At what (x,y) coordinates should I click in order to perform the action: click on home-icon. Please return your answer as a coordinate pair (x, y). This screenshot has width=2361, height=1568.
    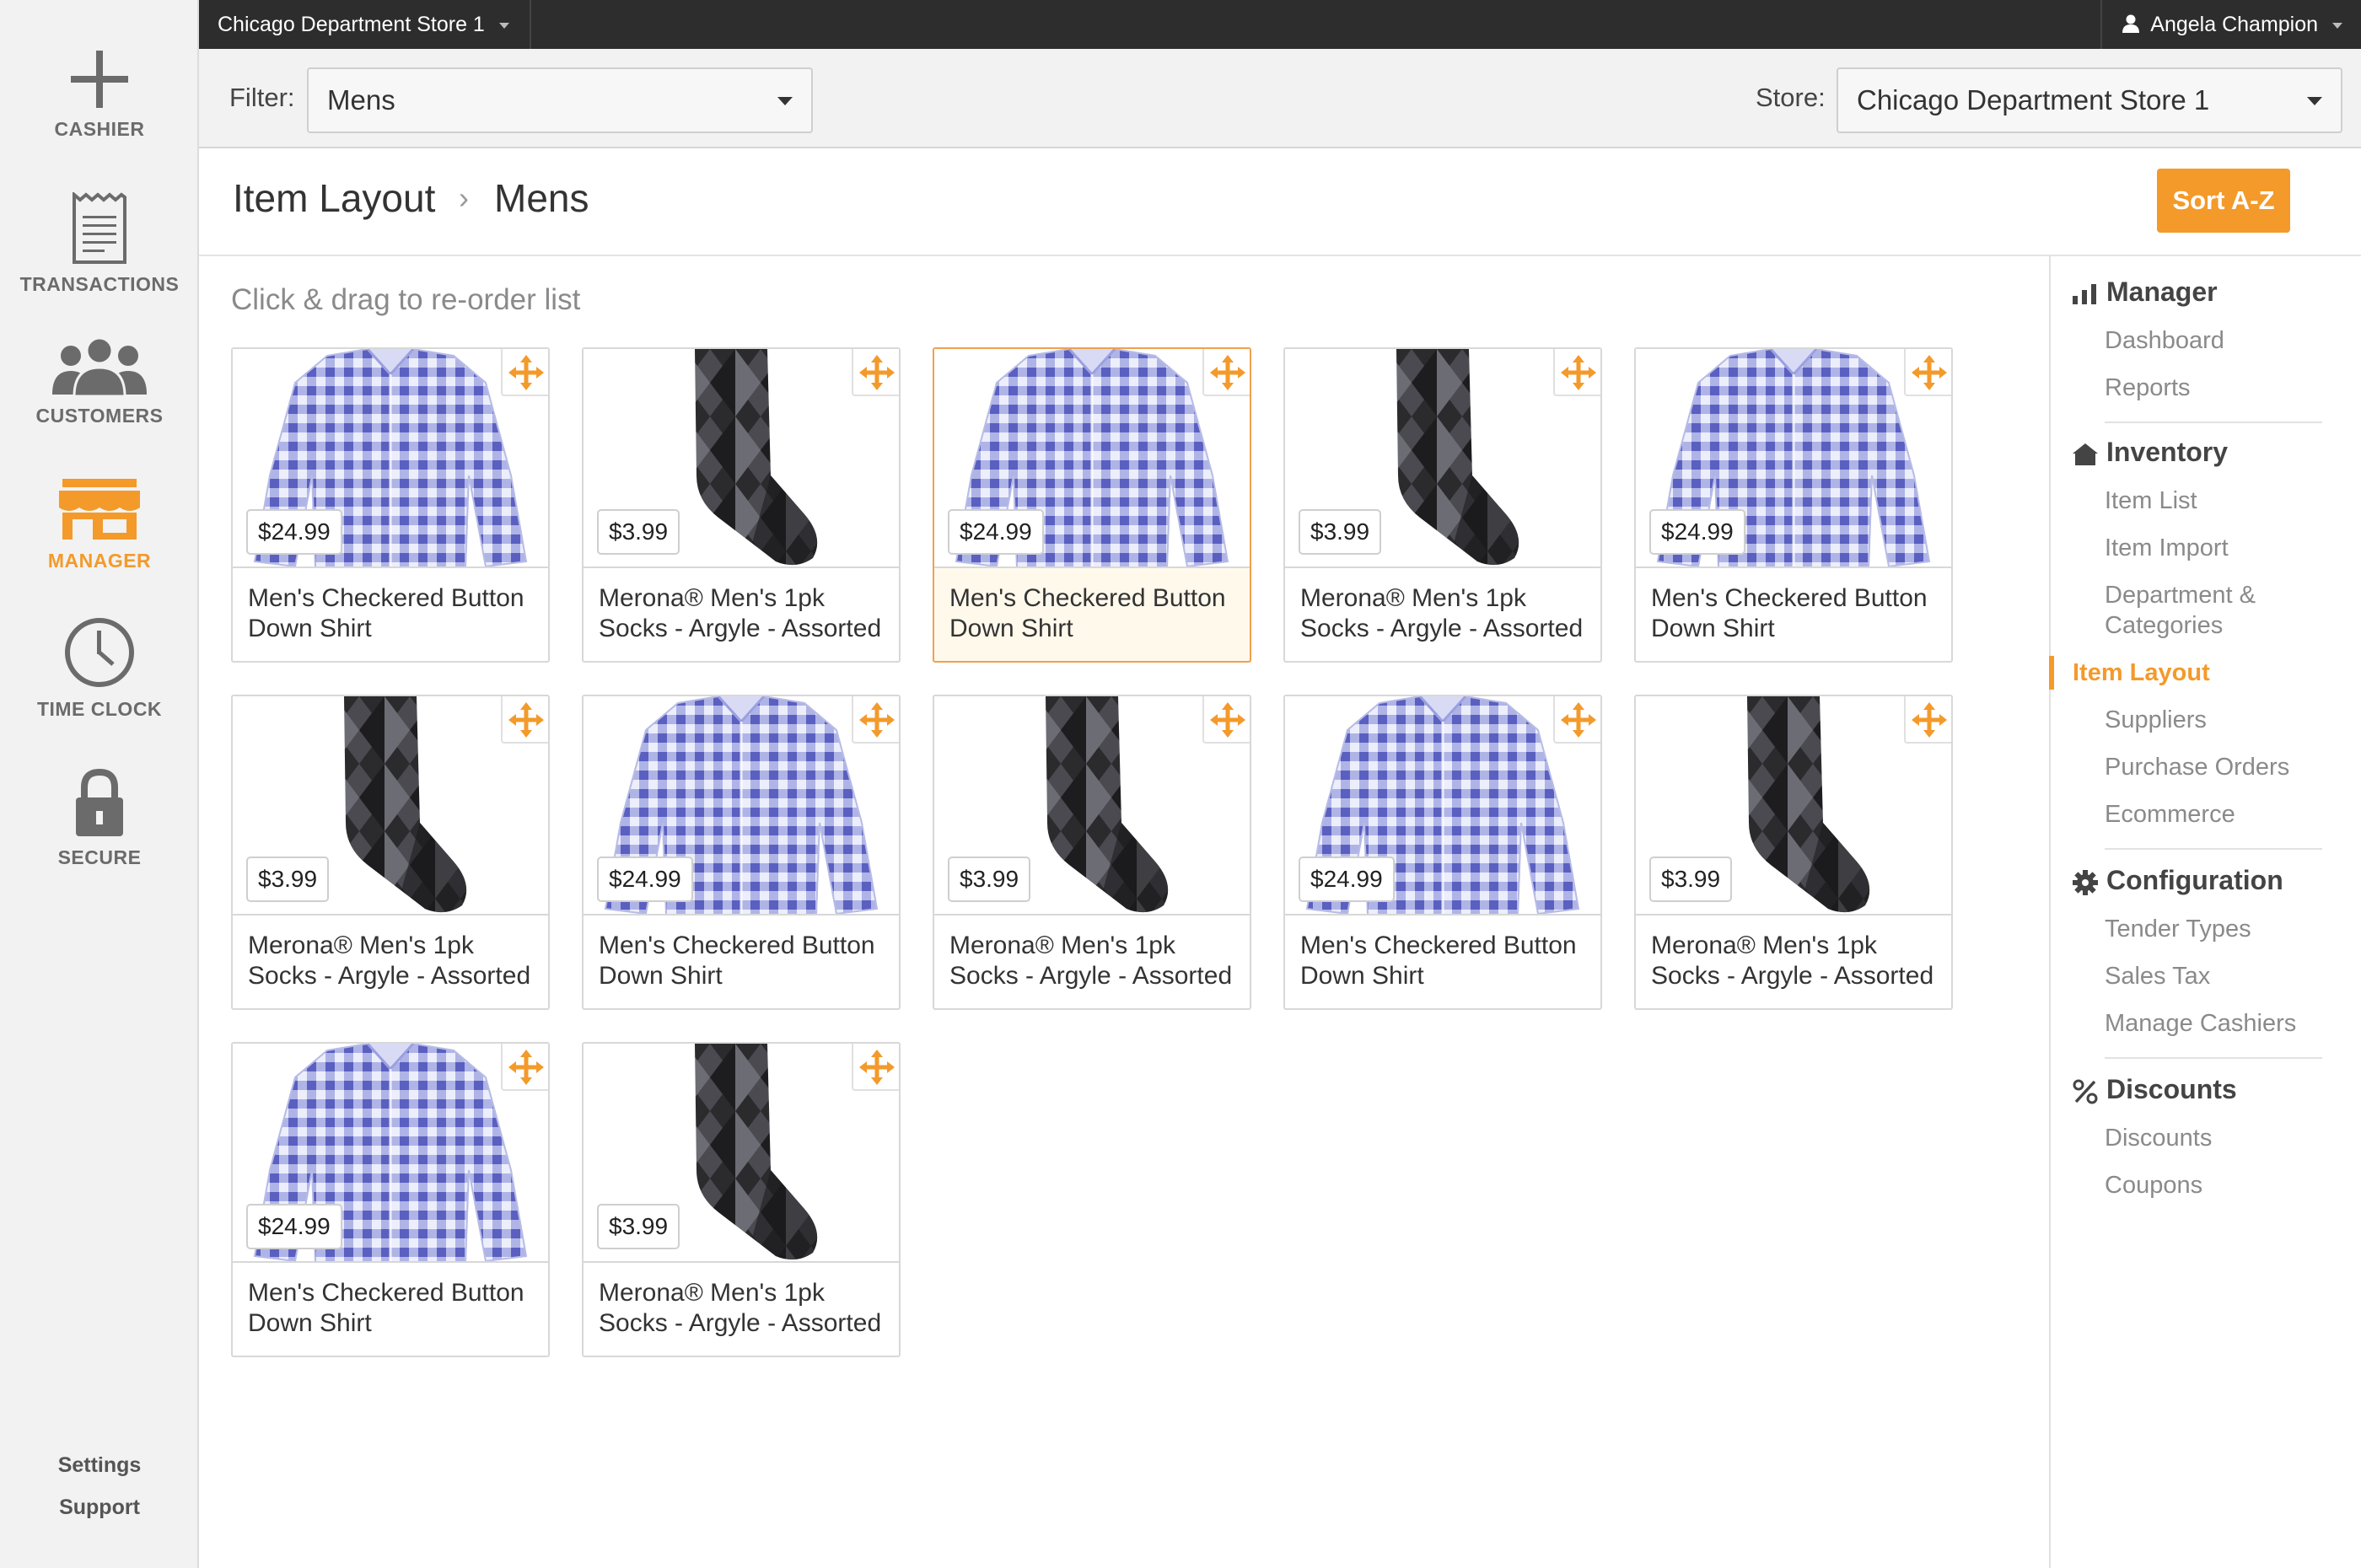
    Looking at the image, I should click on (2085, 454).